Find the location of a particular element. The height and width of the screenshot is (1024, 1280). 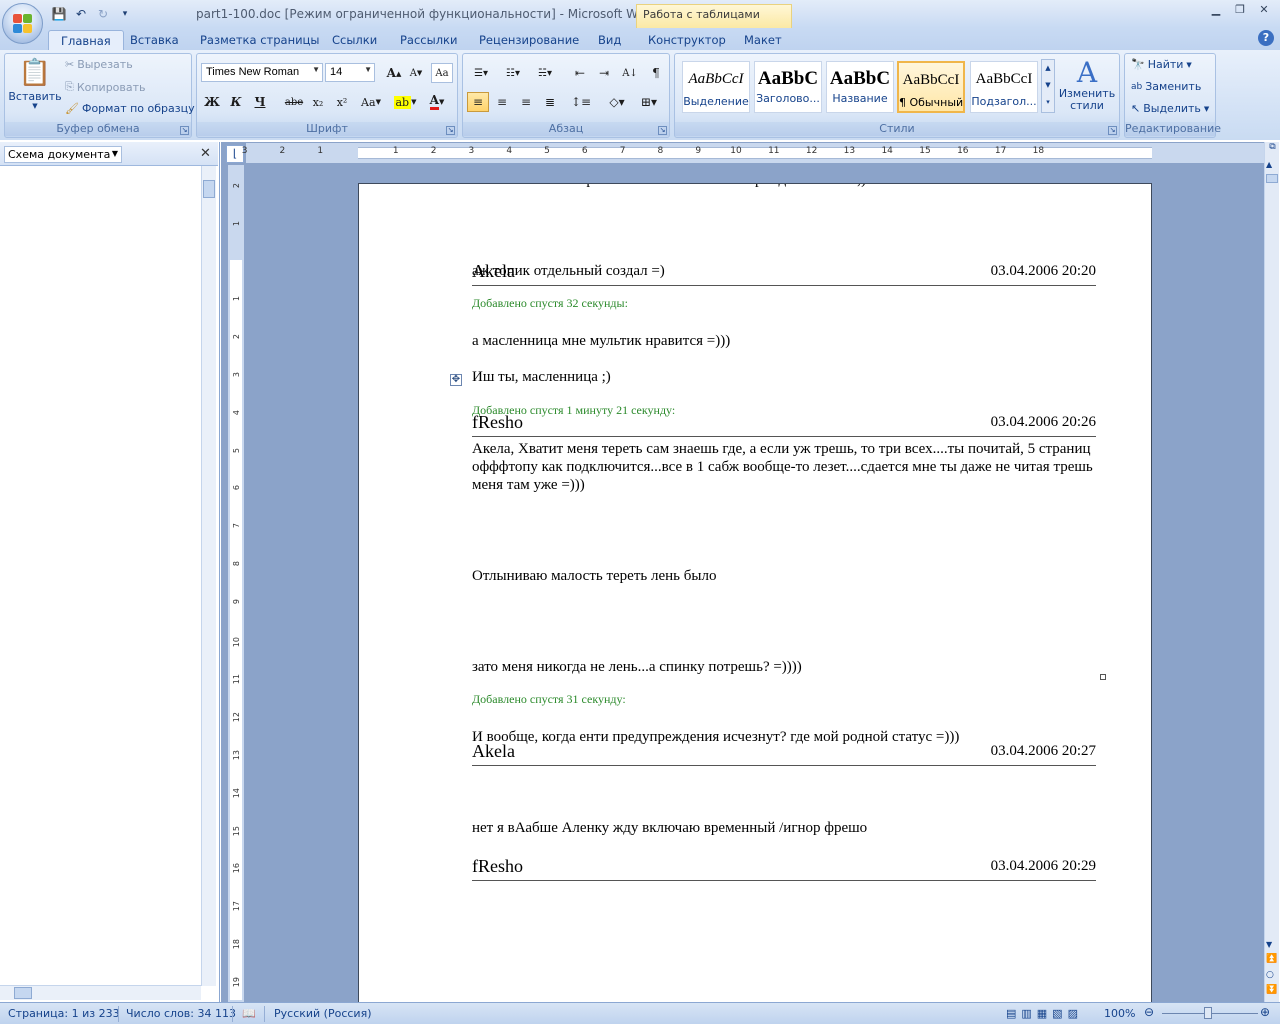

ruler-tick-label: 12 is located at coordinates (236, 717).